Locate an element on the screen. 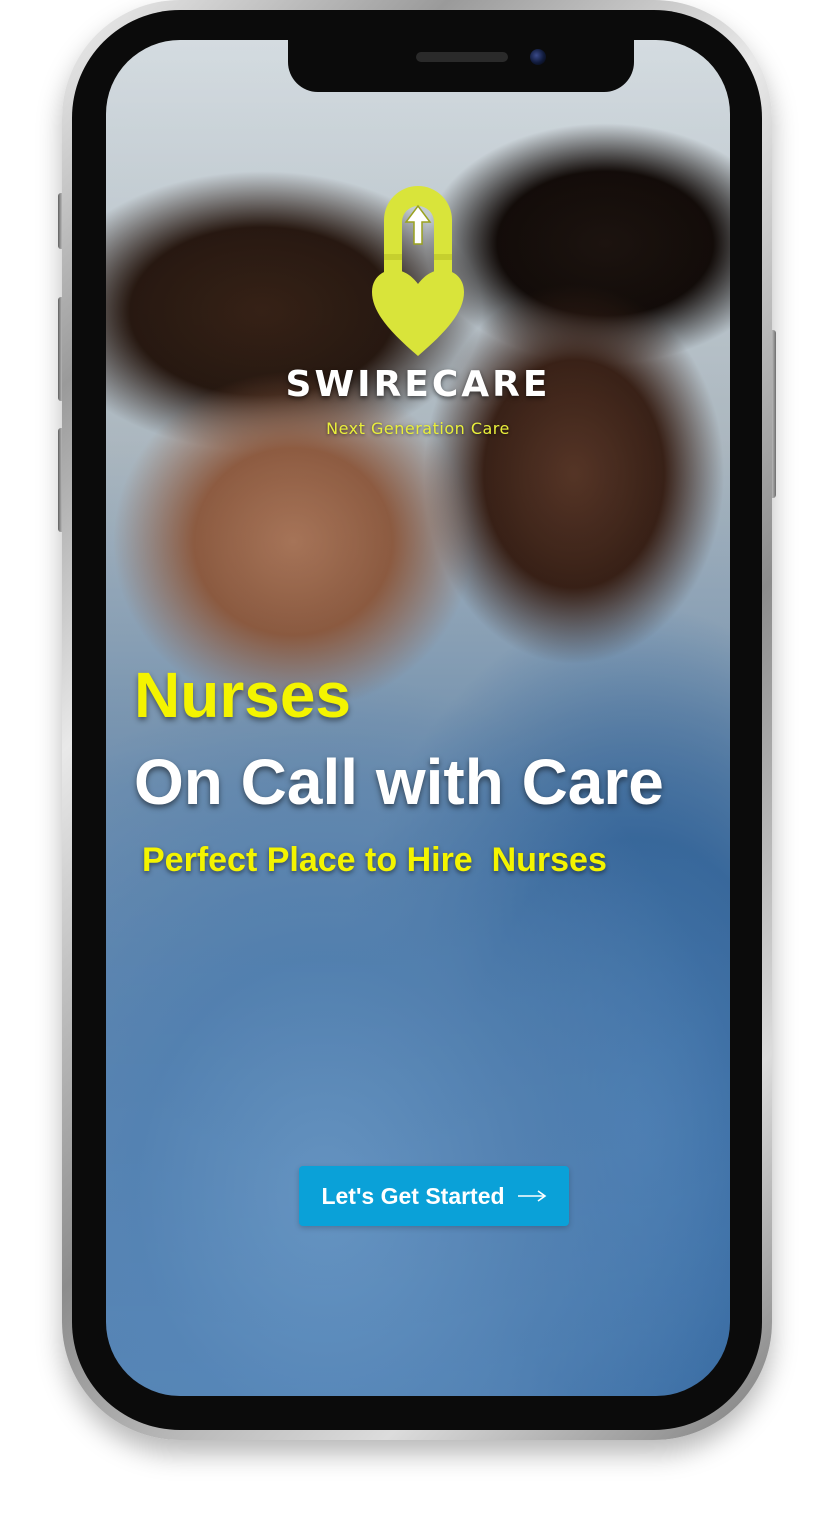 This screenshot has width=822, height=1517. brand-name: SWIRECARE is located at coordinates (418, 384).